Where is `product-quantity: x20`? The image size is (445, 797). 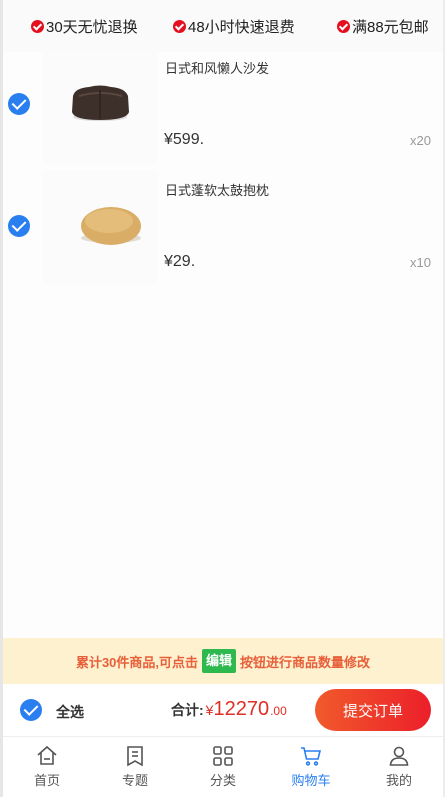
product-quantity: x20 is located at coordinates (420, 140).